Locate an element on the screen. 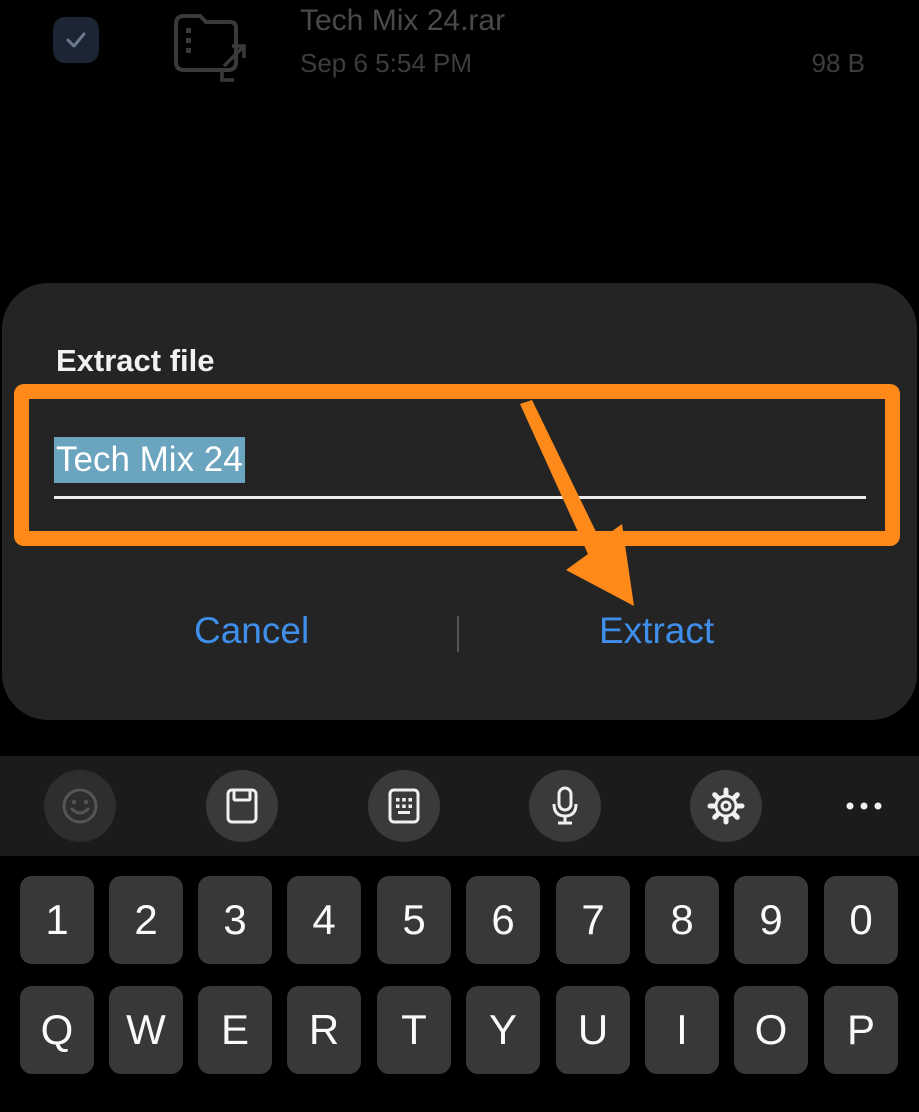 The image size is (919, 1112). checkbox is located at coordinates (76, 40).